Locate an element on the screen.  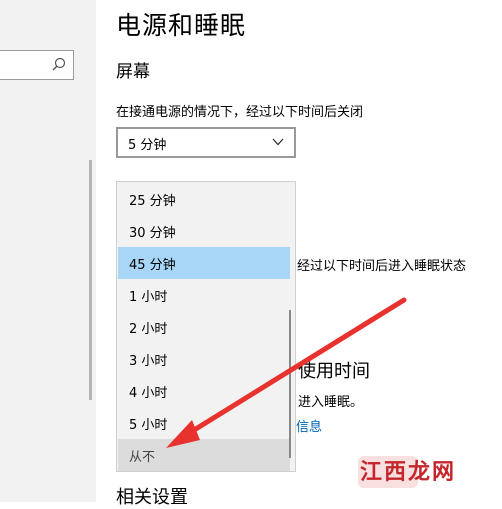
site-watermark: 江西龙网 is located at coordinates (413, 471).